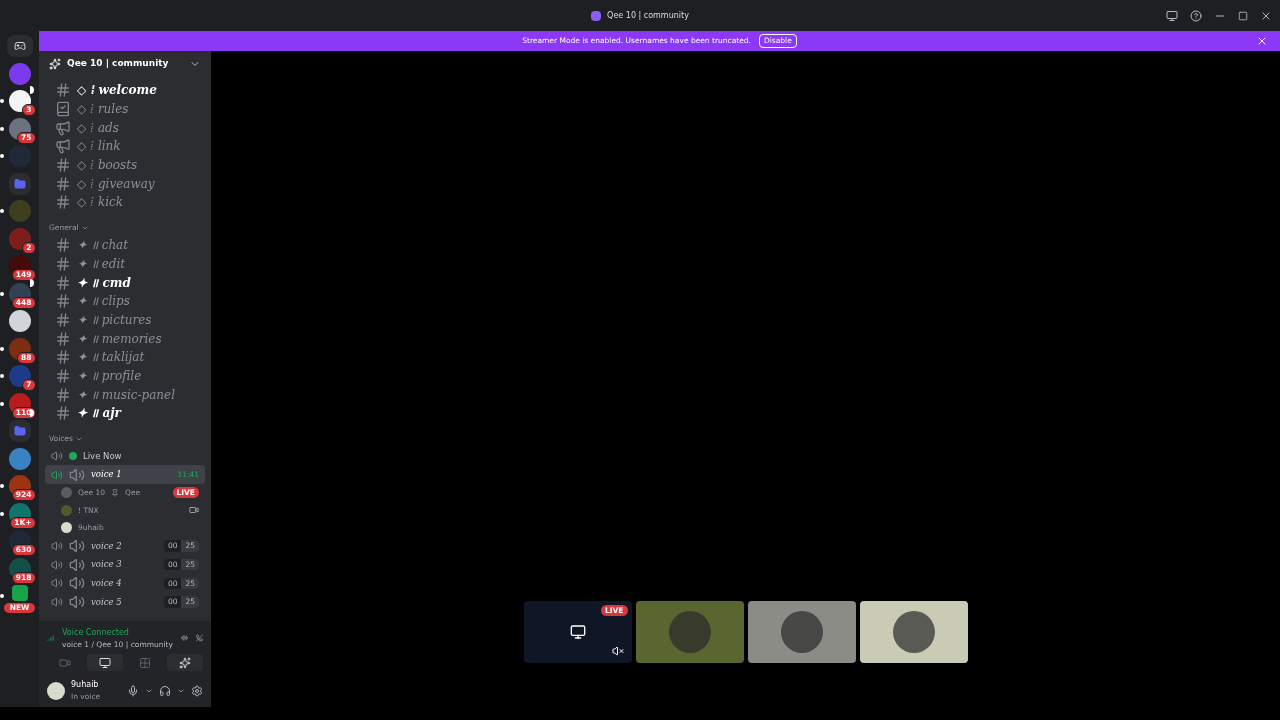  I want to click on channel-name: voice 5, so click(107, 602).